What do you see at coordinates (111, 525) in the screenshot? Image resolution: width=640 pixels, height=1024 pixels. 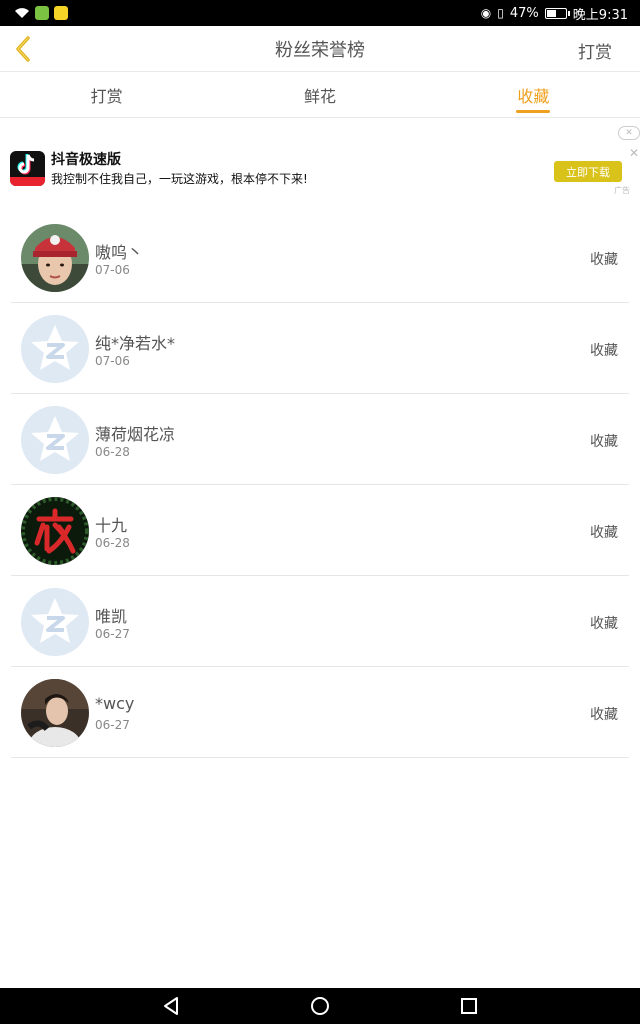 I see `fan-name: 十九` at bounding box center [111, 525].